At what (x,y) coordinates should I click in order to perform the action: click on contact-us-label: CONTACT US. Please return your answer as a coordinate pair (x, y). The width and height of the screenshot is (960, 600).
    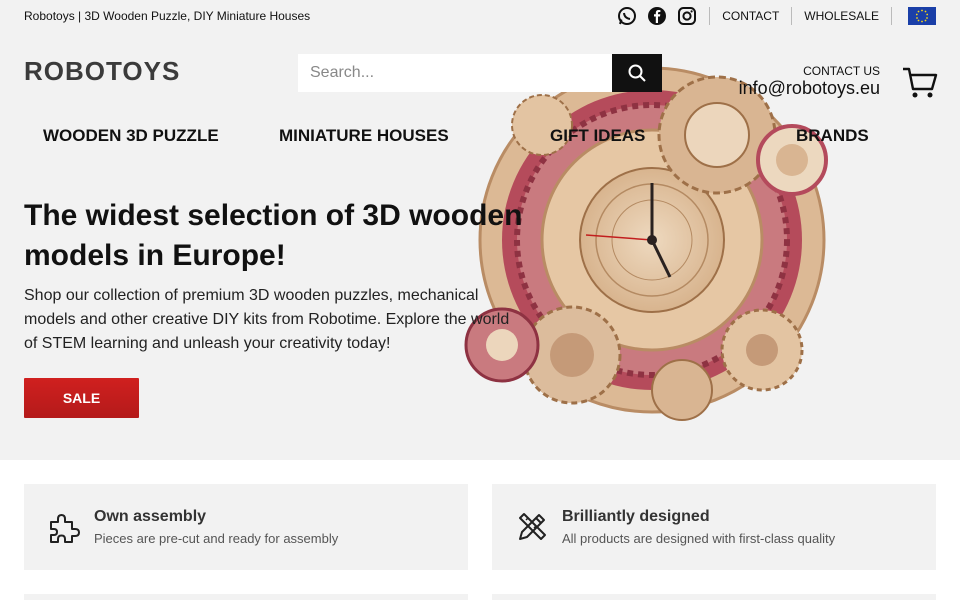
    Looking at the image, I should click on (841, 71).